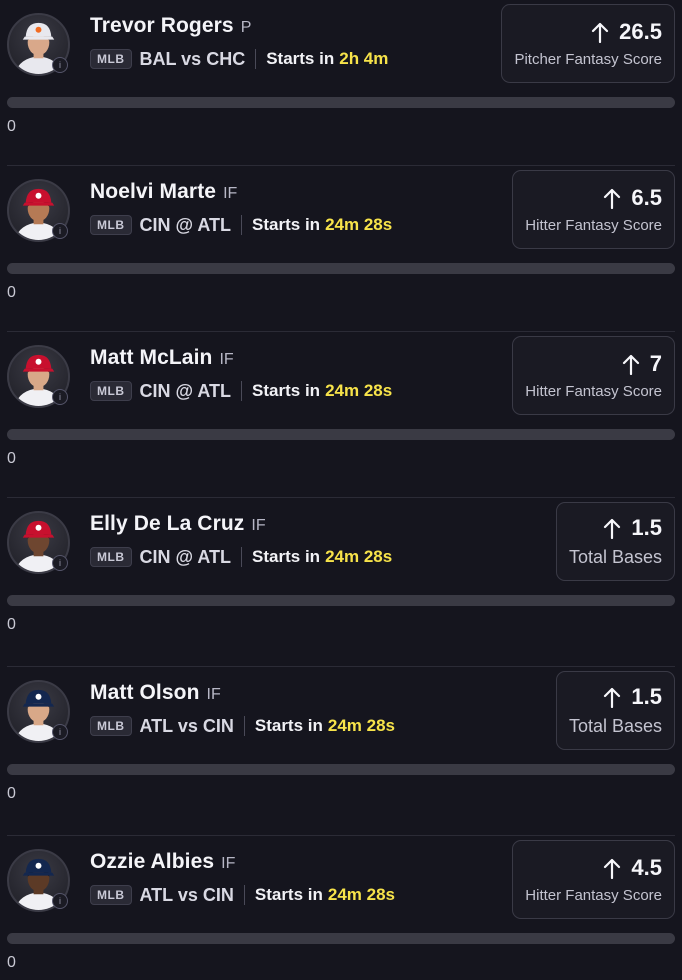 This screenshot has height=980, width=682. What do you see at coordinates (192, 58) in the screenshot?
I see `game-matchup: BAL vs CHC` at bounding box center [192, 58].